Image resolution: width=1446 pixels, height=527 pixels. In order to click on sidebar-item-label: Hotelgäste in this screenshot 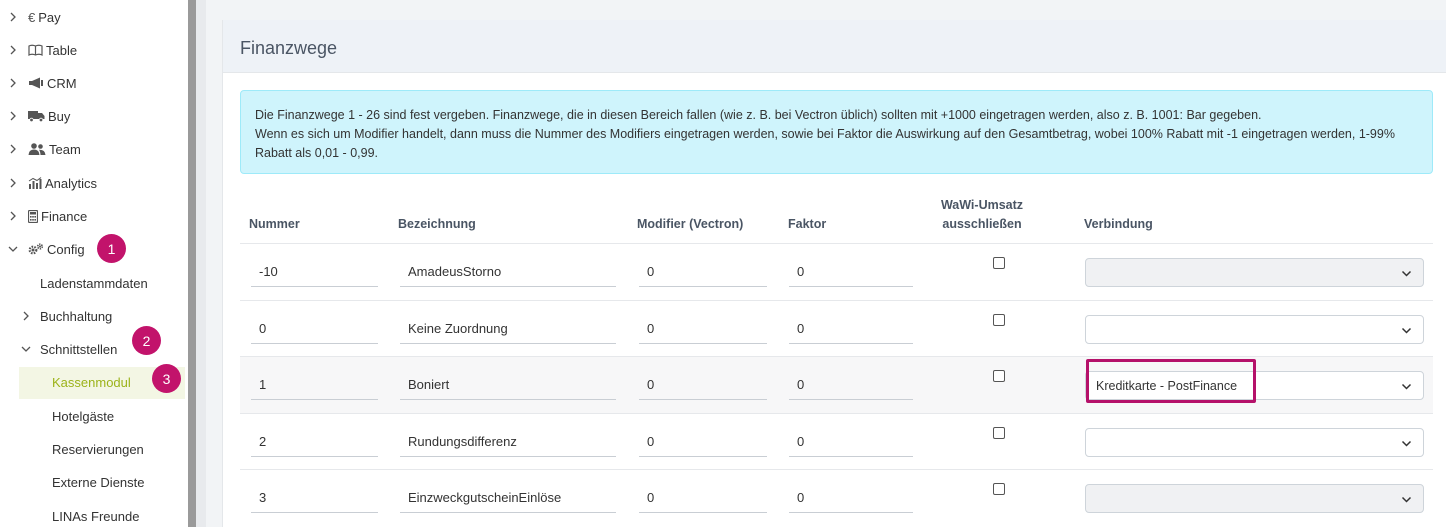, I will do `click(83, 416)`.